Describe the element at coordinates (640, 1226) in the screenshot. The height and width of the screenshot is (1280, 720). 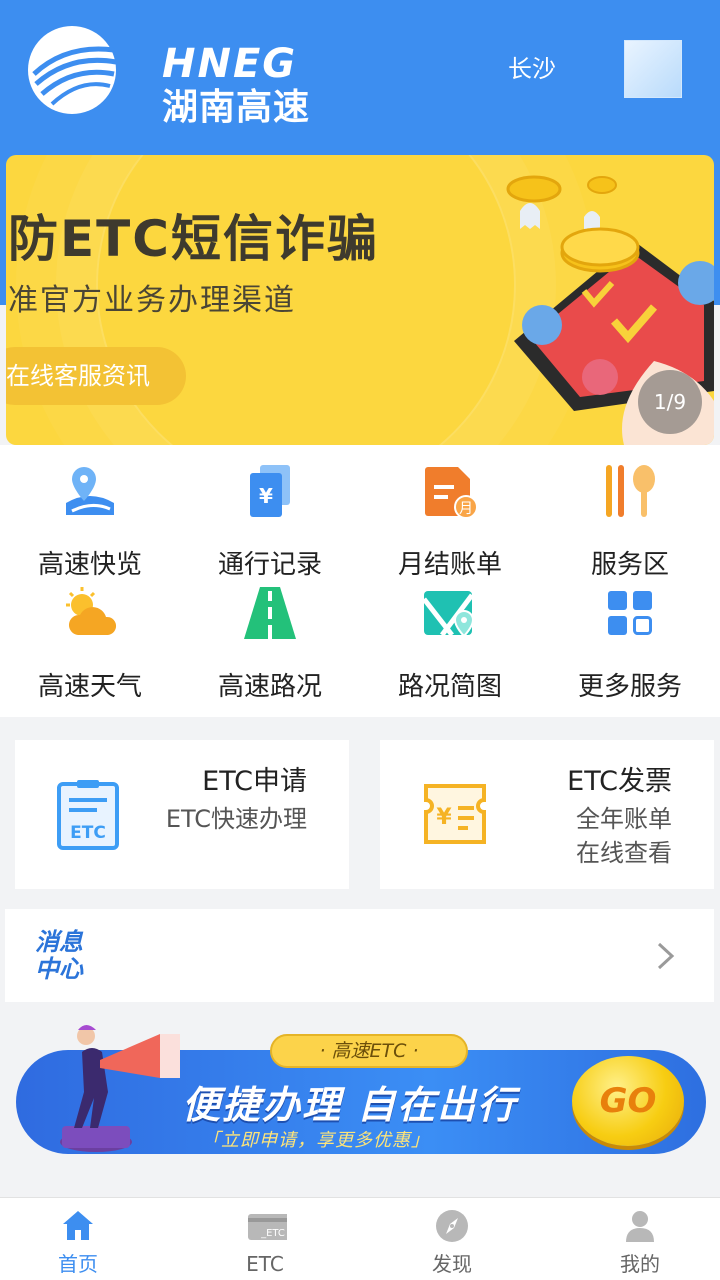
I see `user-icon` at that location.